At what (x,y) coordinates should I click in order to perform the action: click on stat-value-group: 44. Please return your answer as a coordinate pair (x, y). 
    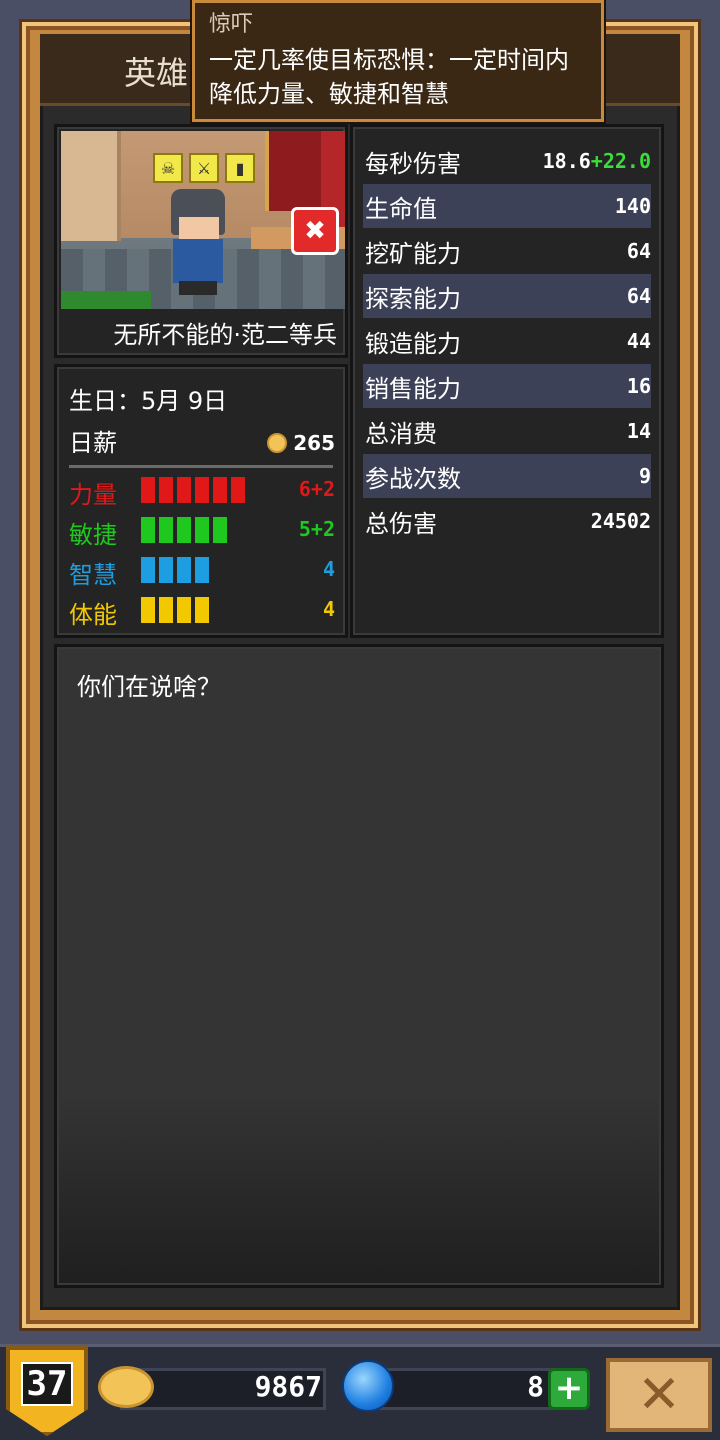
    Looking at the image, I should click on (639, 341).